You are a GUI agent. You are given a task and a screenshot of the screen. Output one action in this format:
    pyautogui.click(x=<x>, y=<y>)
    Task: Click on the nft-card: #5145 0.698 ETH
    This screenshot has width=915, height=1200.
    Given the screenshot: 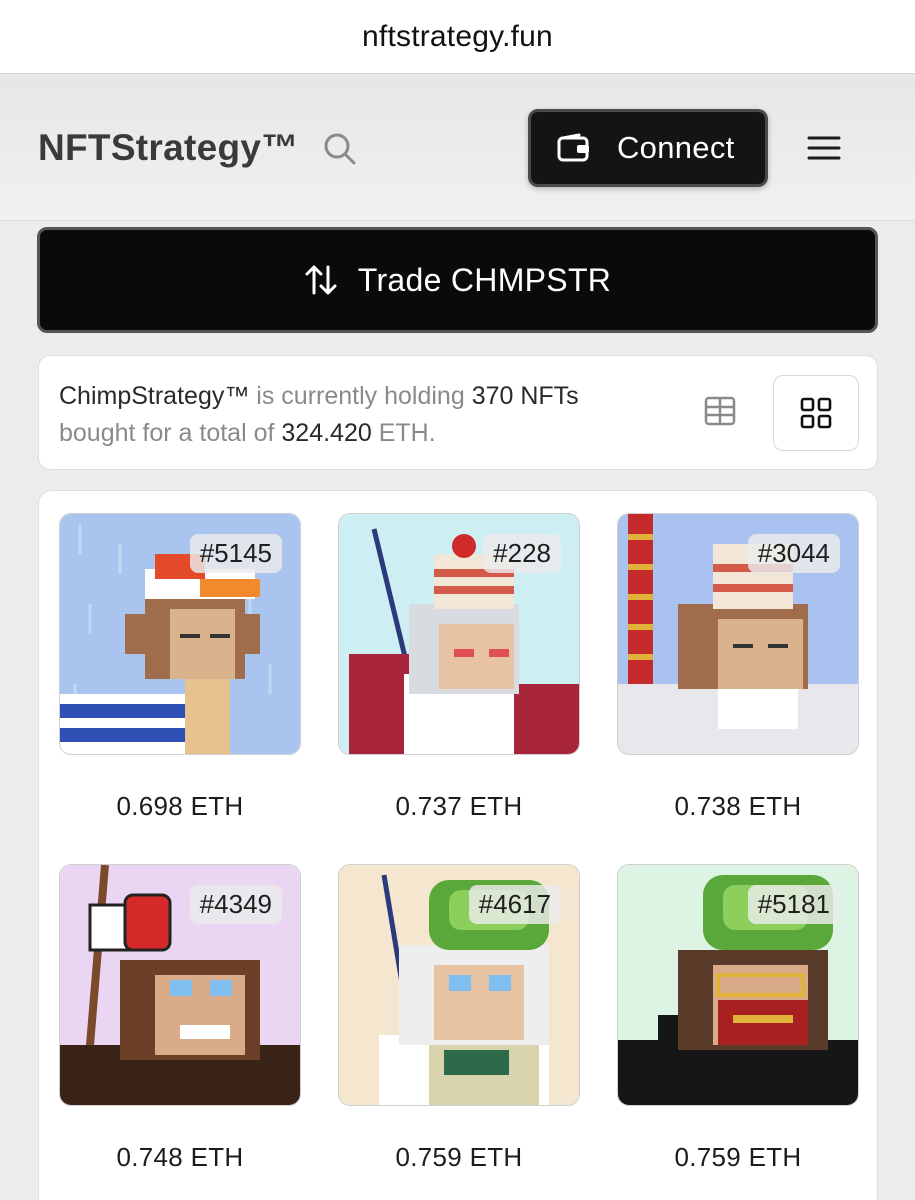 What is the action you would take?
    pyautogui.click(x=180, y=667)
    